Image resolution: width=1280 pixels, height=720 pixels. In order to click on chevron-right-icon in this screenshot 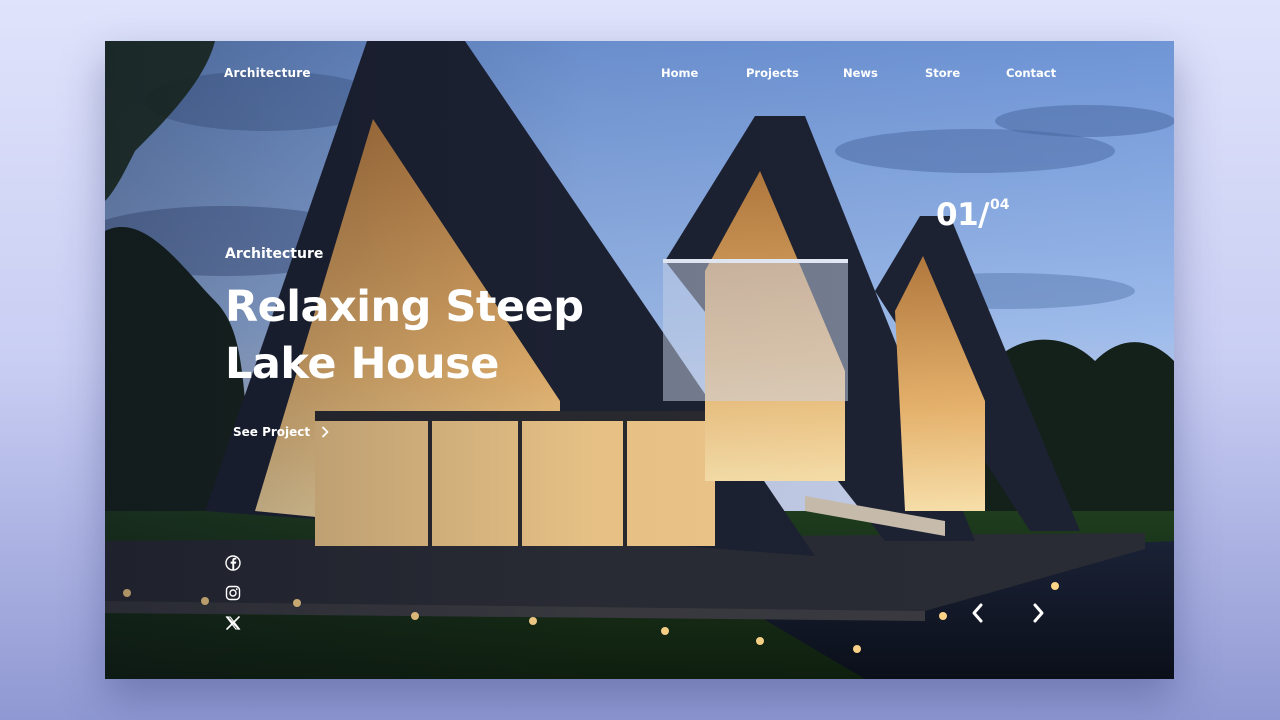, I will do `click(325, 432)`.